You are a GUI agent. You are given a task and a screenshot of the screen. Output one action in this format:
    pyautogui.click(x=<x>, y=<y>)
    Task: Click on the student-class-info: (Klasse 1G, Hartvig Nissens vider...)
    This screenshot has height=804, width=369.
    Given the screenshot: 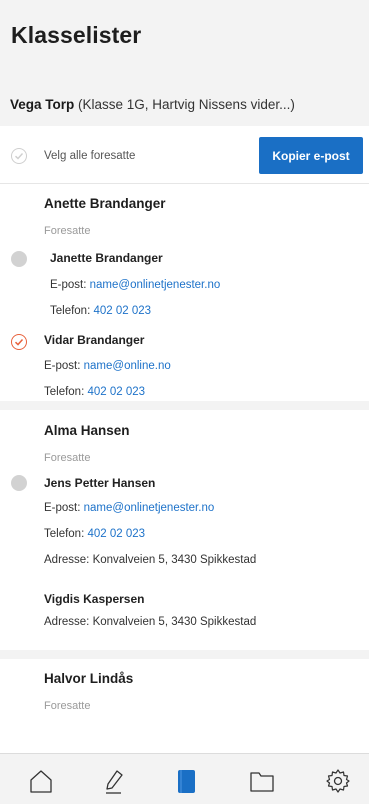 What is the action you would take?
    pyautogui.click(x=184, y=104)
    